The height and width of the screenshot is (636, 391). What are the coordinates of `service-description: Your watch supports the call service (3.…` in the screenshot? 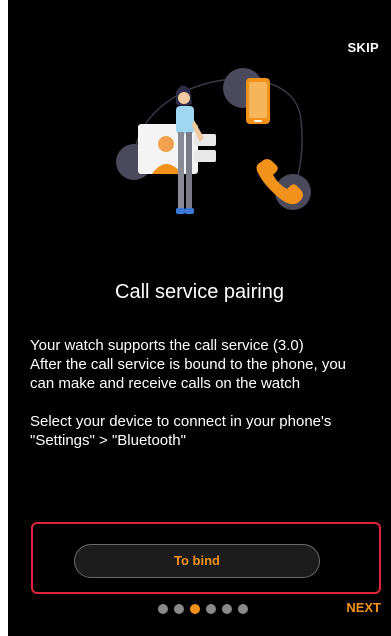 It's located at (205, 364).